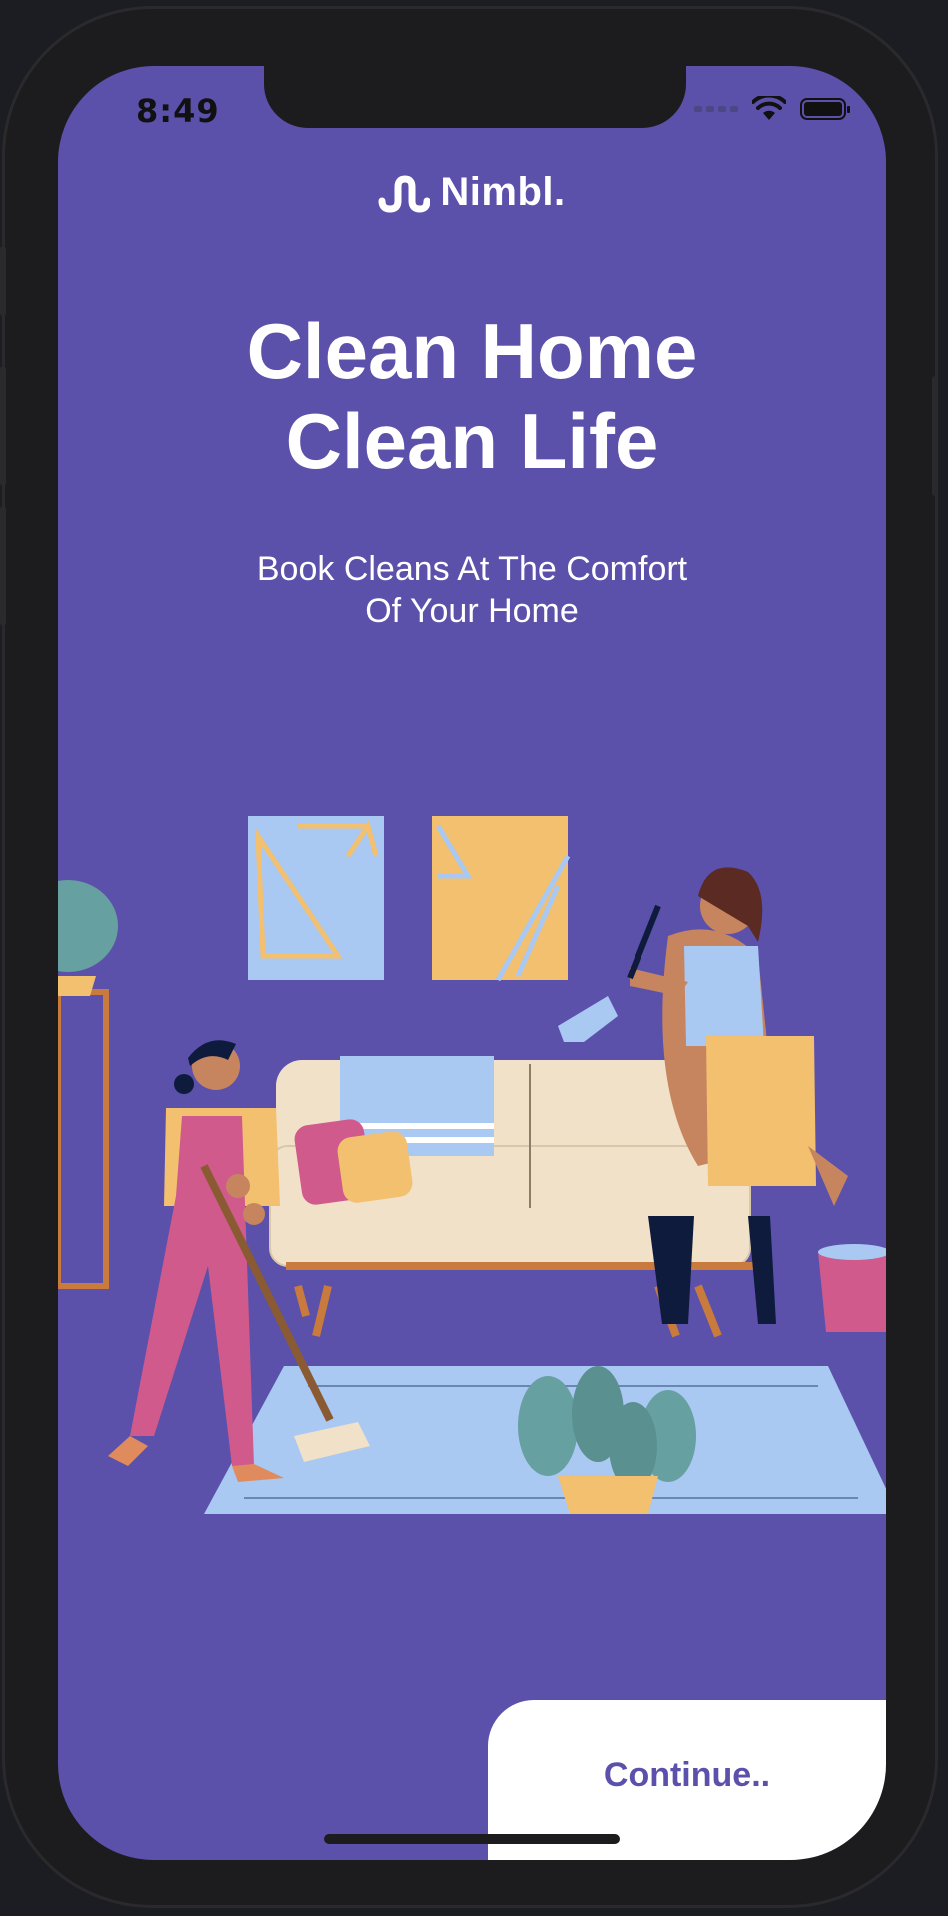  What do you see at coordinates (178, 111) in the screenshot?
I see `status-time: 8:49` at bounding box center [178, 111].